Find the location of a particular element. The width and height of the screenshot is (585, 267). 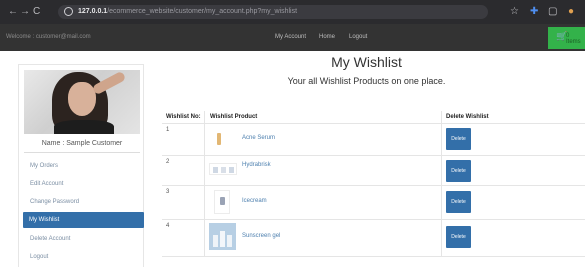

cart-button: 🛒 0 Items is located at coordinates (566, 38).